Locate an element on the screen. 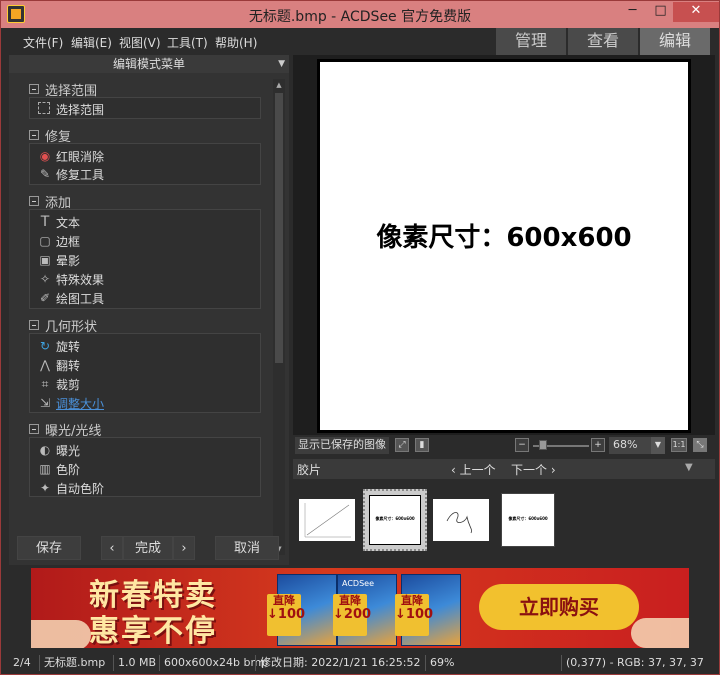  tab-edit: 编辑 is located at coordinates (674, 41).